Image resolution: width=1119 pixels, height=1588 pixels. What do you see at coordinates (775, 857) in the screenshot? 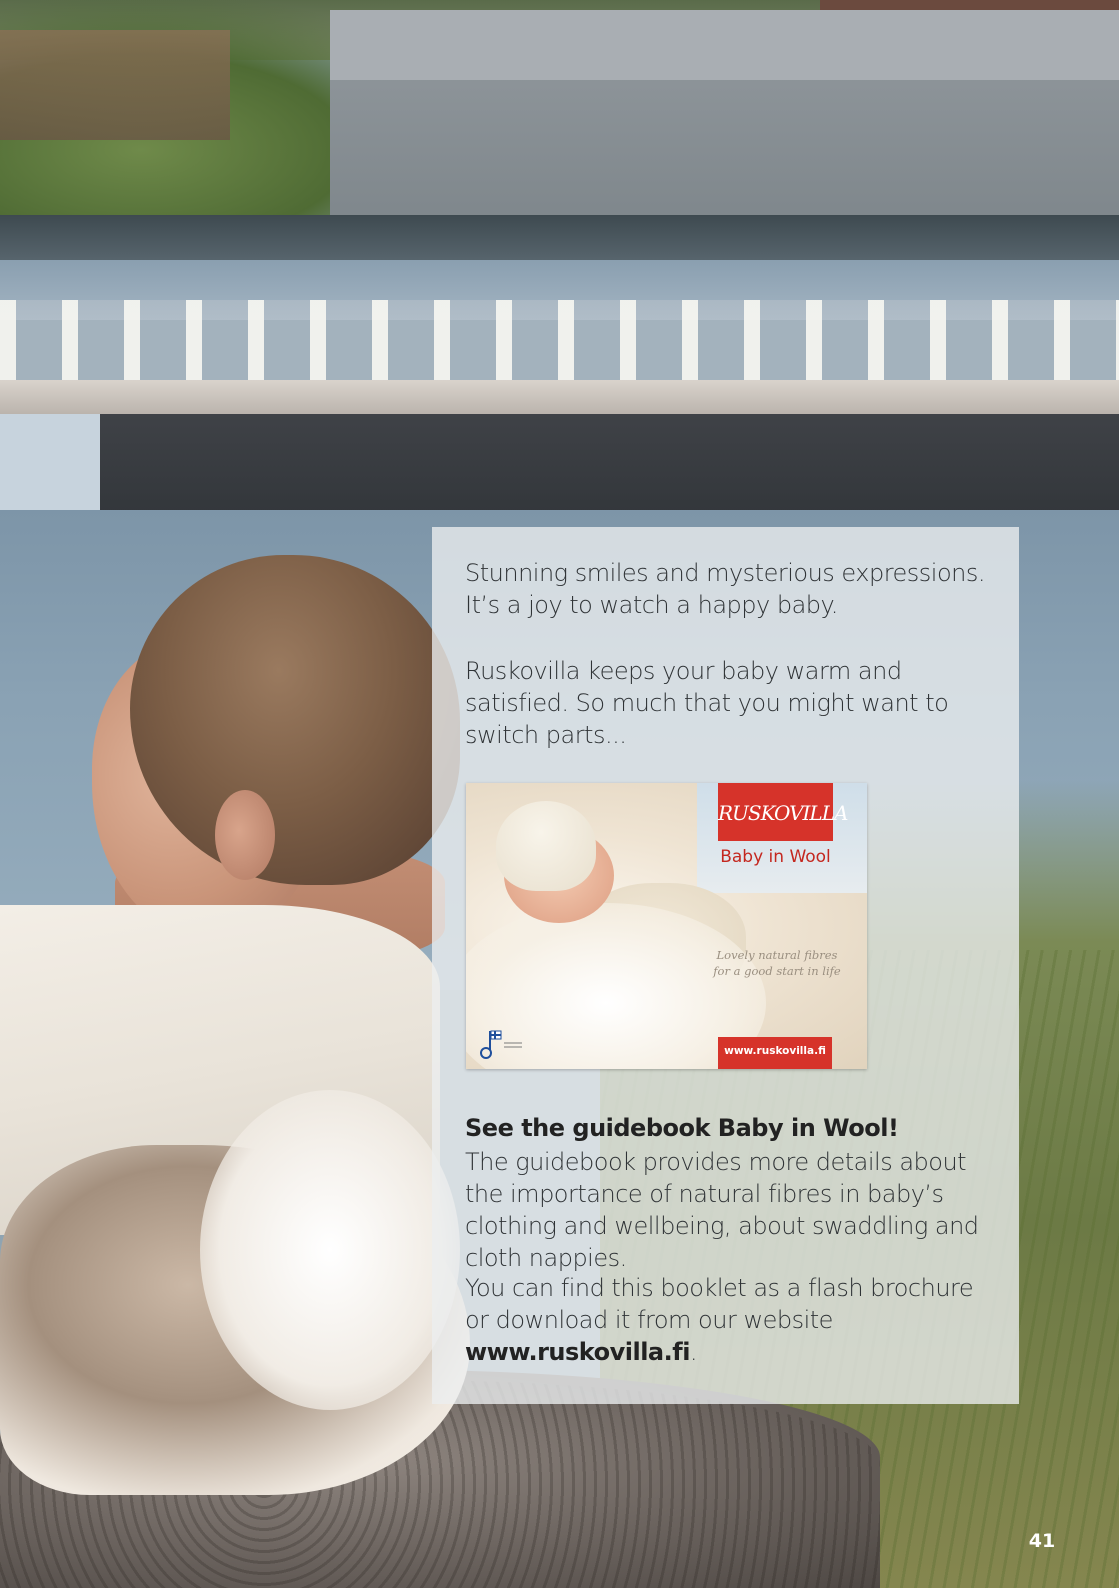
I see `cover-title: Baby in Wool` at bounding box center [775, 857].